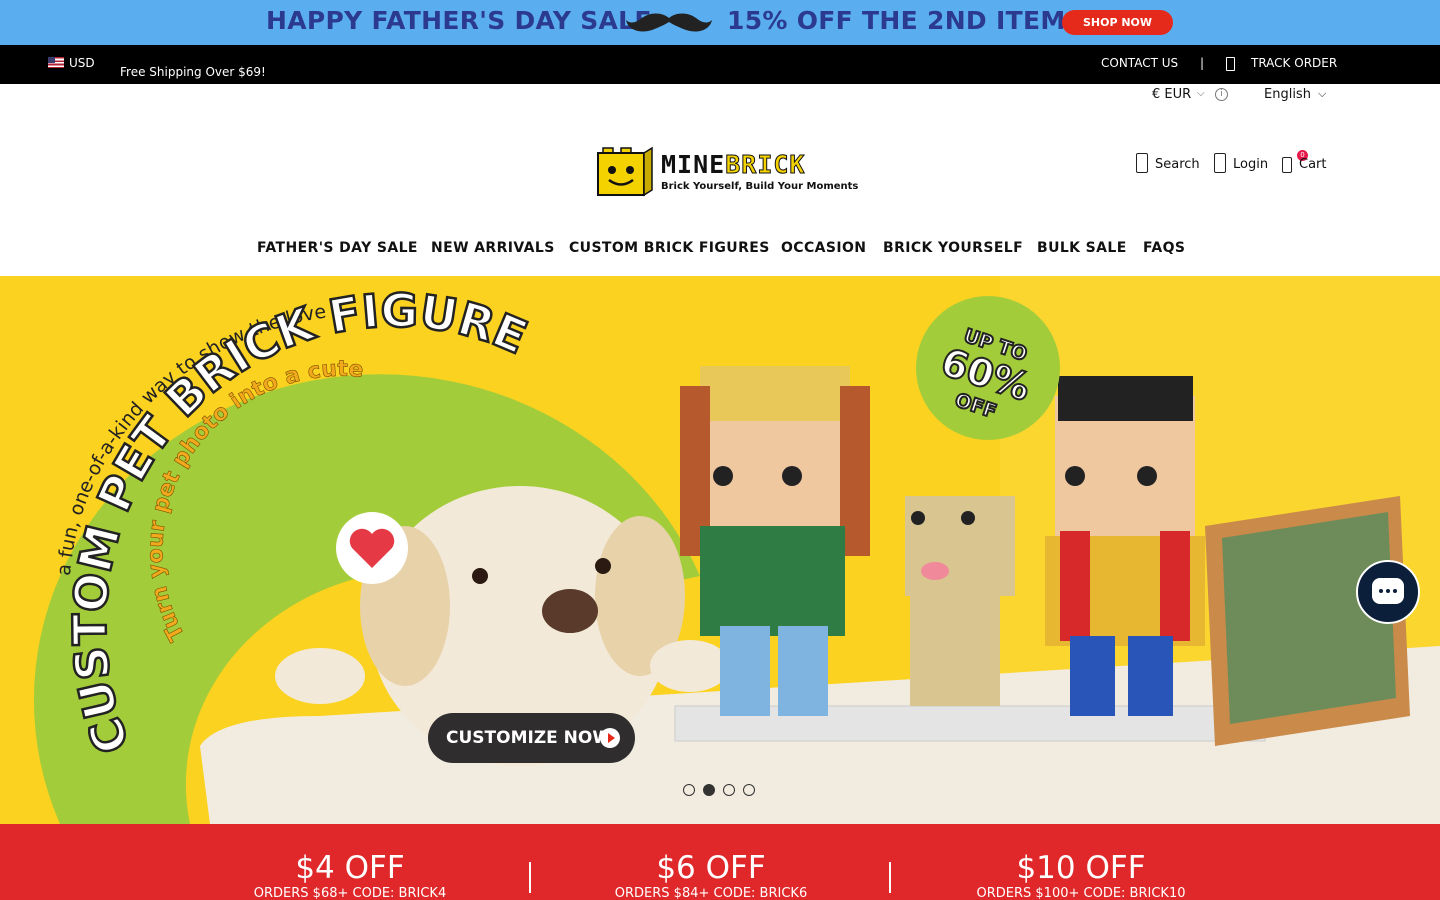 Image resolution: width=1440 pixels, height=900 pixels. Describe the element at coordinates (1221, 94) in the screenshot. I see `info-icon: i` at that location.